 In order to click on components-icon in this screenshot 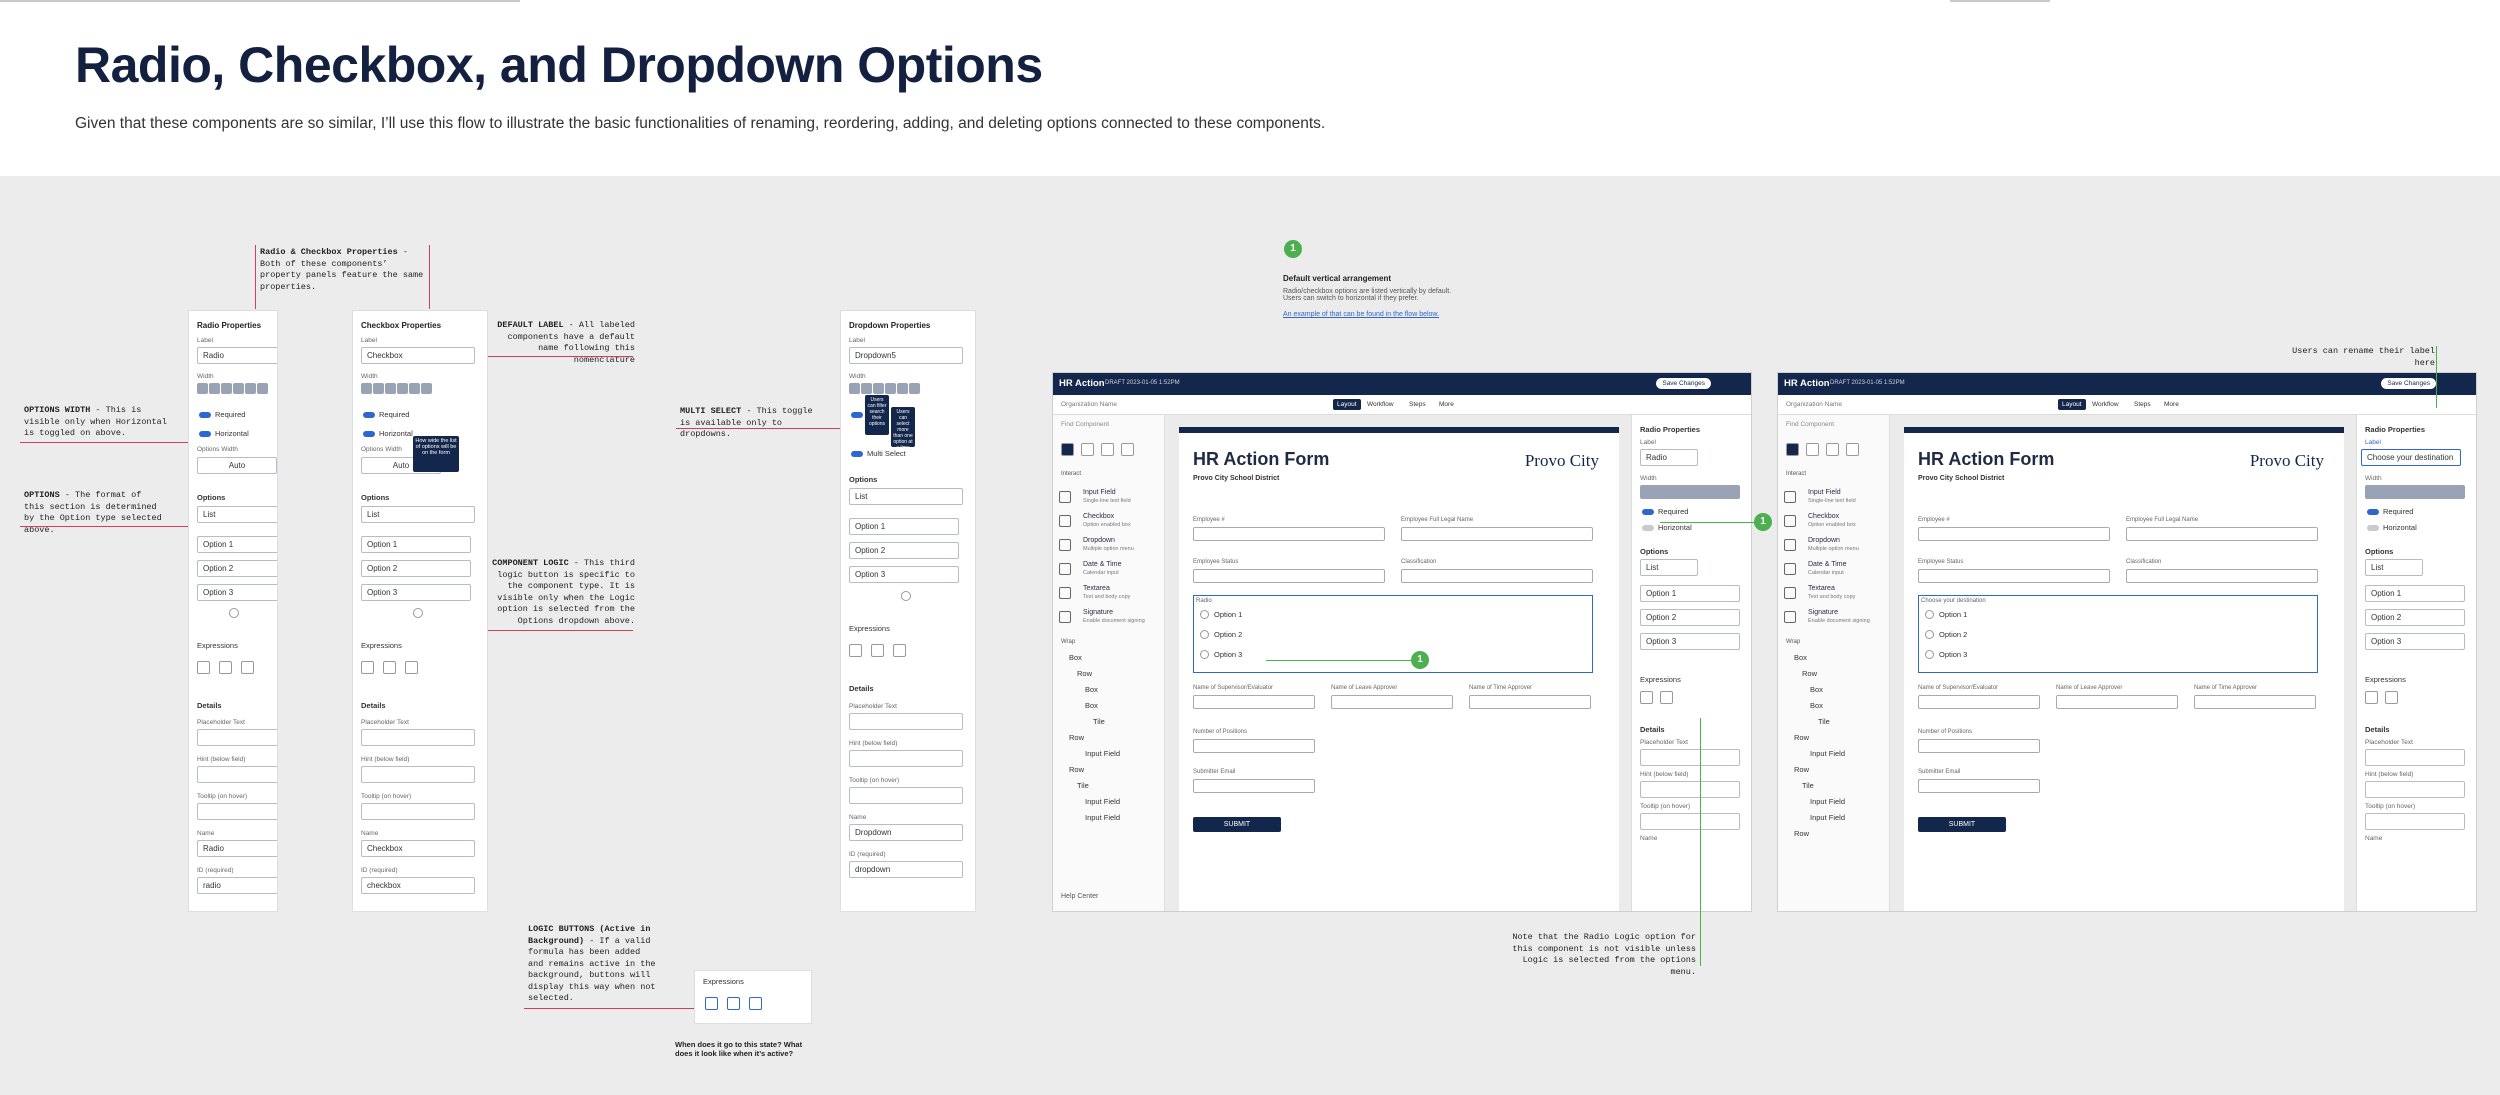, I will do `click(1792, 449)`.